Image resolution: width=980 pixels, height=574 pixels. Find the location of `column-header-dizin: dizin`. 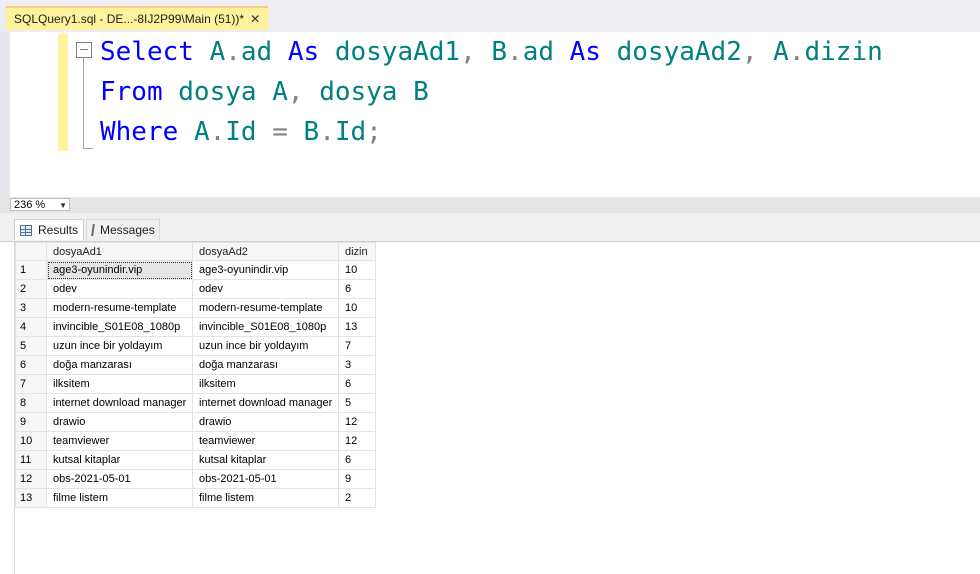

column-header-dizin: dizin is located at coordinates (357, 251).